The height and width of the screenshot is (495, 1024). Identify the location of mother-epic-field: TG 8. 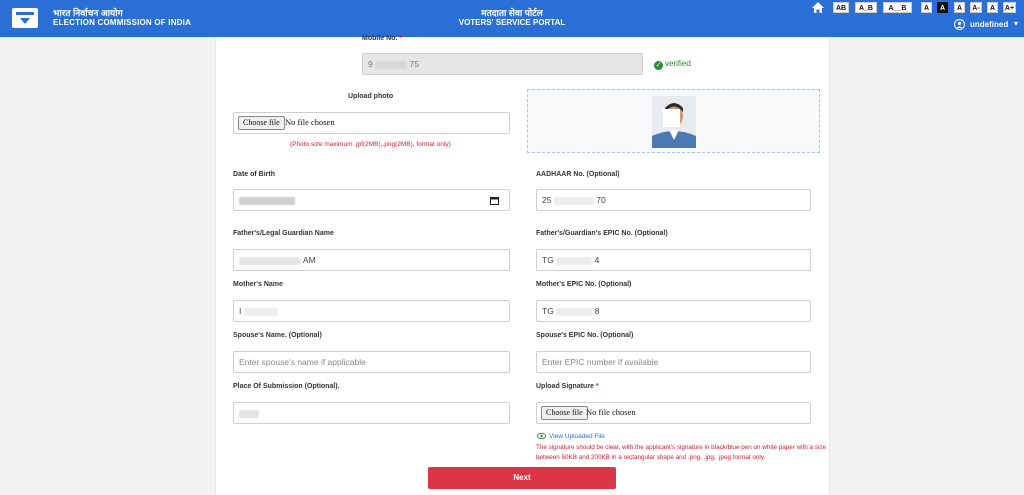
(673, 311).